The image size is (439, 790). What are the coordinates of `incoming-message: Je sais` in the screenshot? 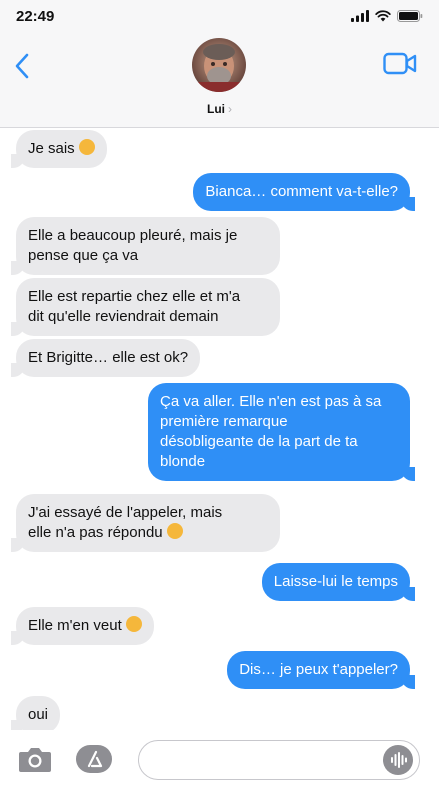 It's located at (59, 149).